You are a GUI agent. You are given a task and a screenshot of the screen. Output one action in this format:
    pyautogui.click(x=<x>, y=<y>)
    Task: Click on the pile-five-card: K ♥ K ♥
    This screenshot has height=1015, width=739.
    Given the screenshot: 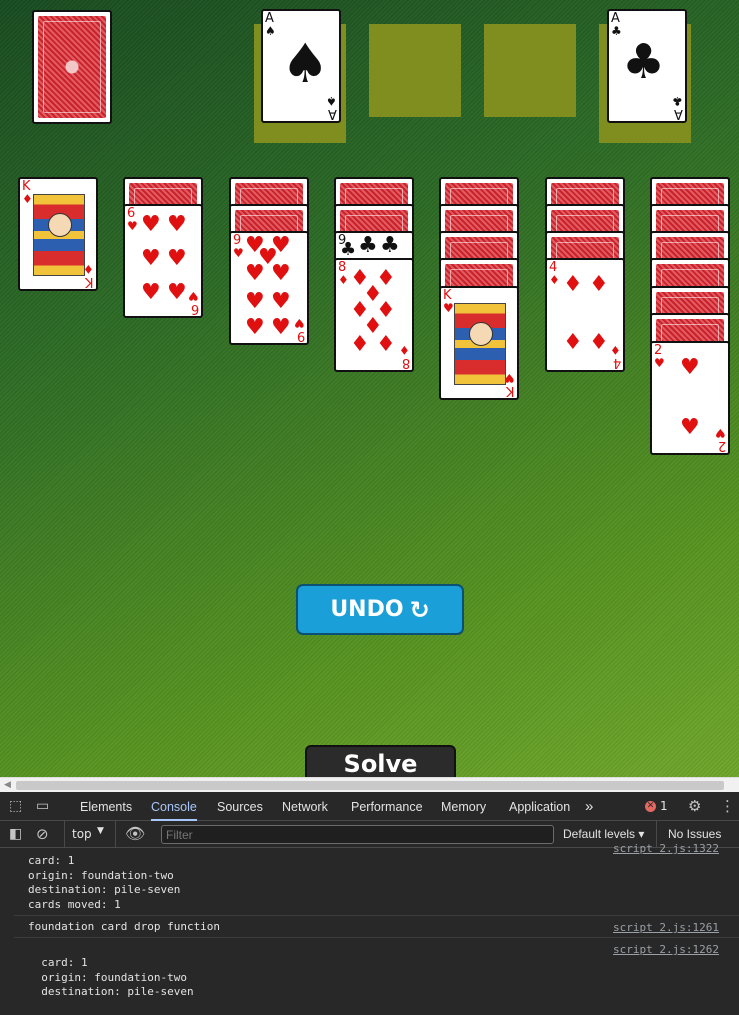 What is the action you would take?
    pyautogui.click(x=479, y=343)
    